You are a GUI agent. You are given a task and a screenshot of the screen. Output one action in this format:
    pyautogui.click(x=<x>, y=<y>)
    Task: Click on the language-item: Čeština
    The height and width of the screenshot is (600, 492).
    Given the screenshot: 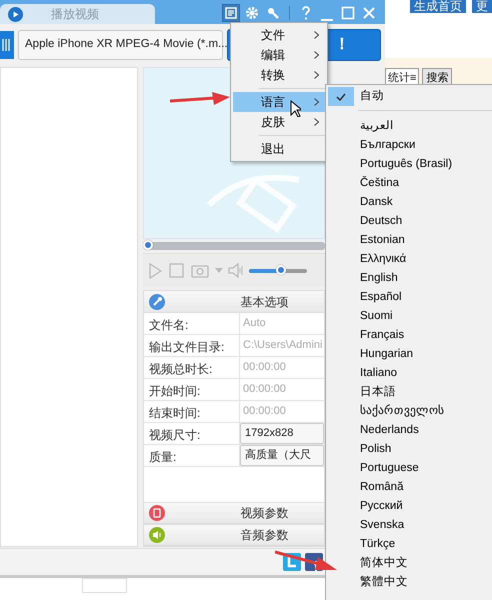 What is the action you would take?
    pyautogui.click(x=410, y=183)
    